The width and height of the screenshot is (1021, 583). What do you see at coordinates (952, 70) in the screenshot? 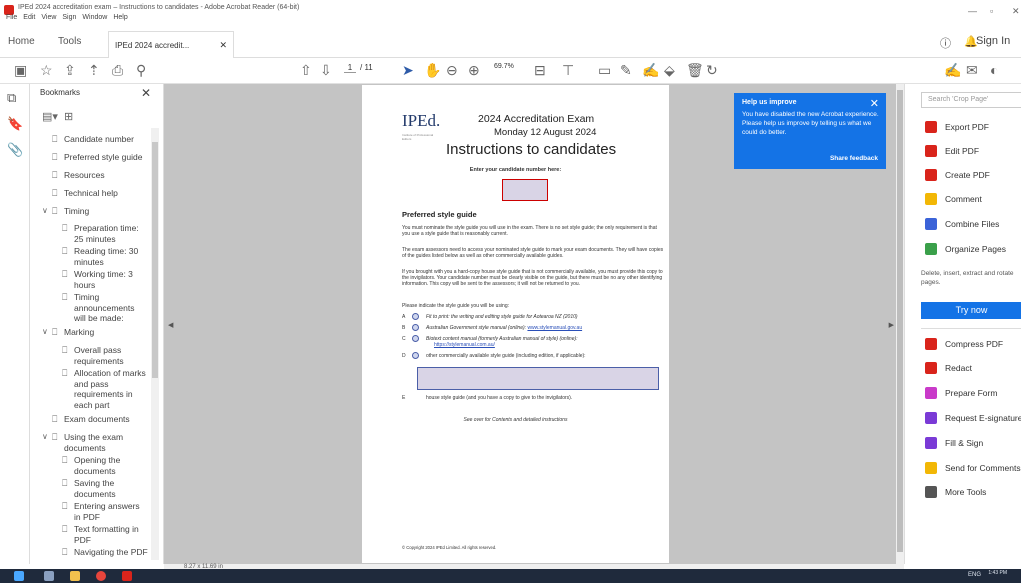
I see `fill-sign-icon: ✍` at bounding box center [952, 70].